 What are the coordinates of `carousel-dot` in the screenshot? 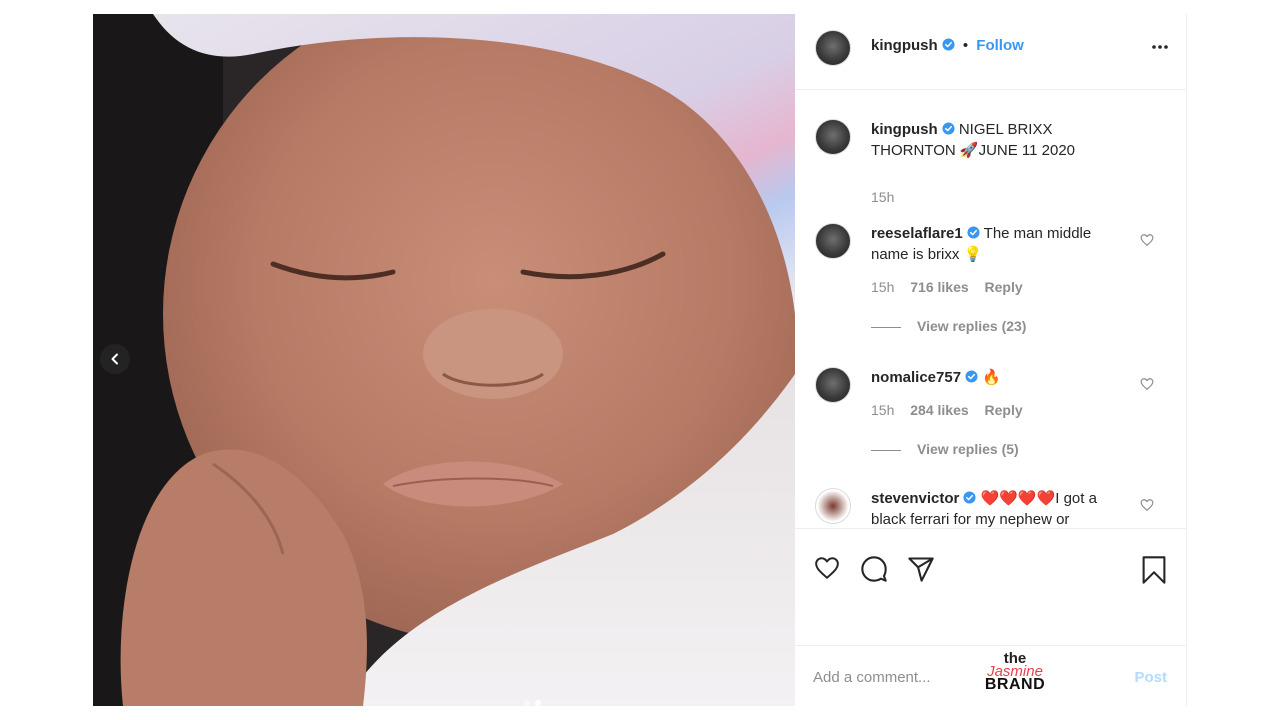 It's located at (527, 703).